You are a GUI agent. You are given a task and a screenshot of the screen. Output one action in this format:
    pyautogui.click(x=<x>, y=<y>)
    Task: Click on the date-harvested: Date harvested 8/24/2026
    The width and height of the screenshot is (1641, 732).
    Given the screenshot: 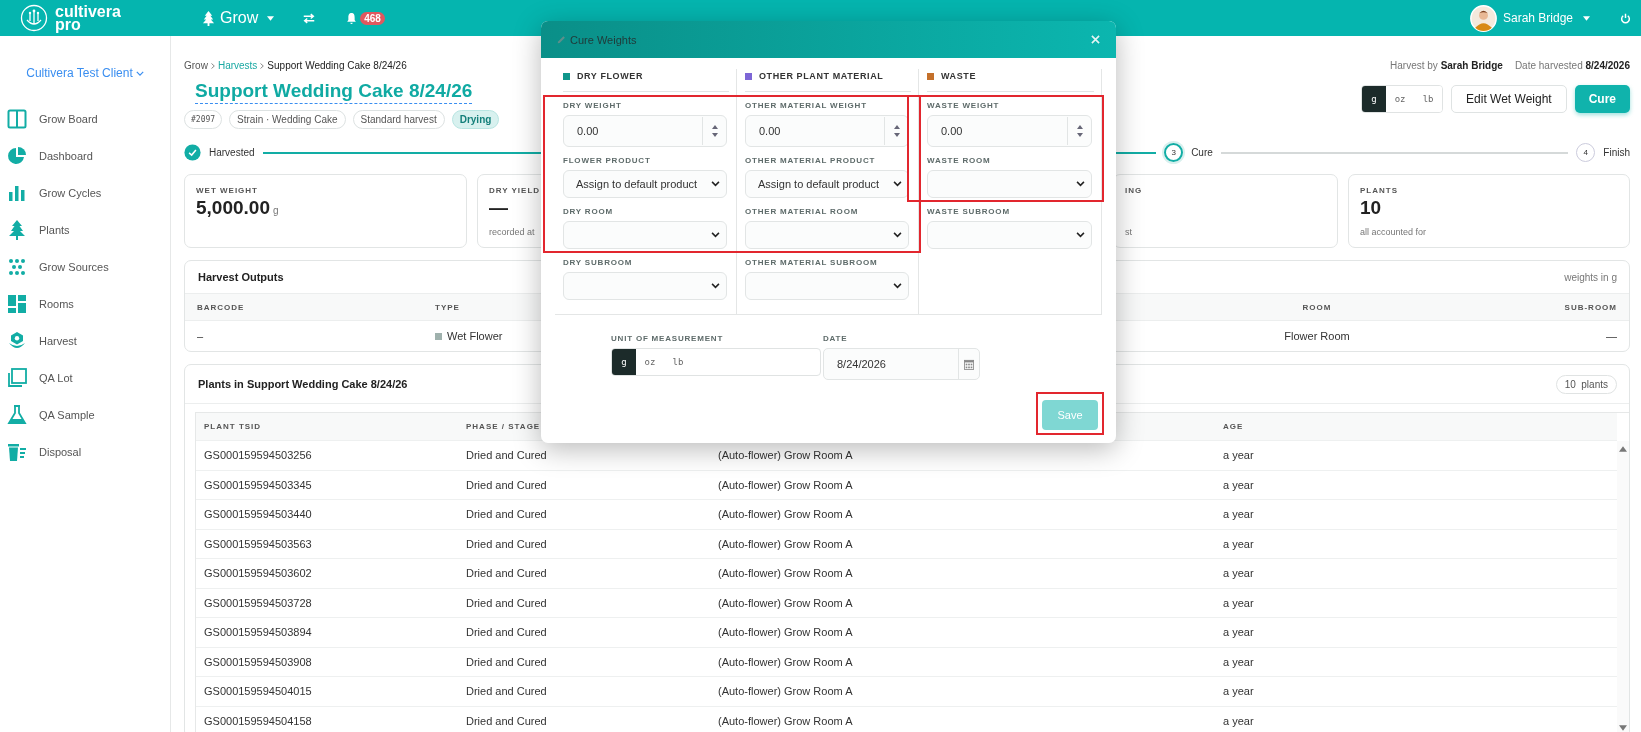 What is the action you would take?
    pyautogui.click(x=1572, y=65)
    